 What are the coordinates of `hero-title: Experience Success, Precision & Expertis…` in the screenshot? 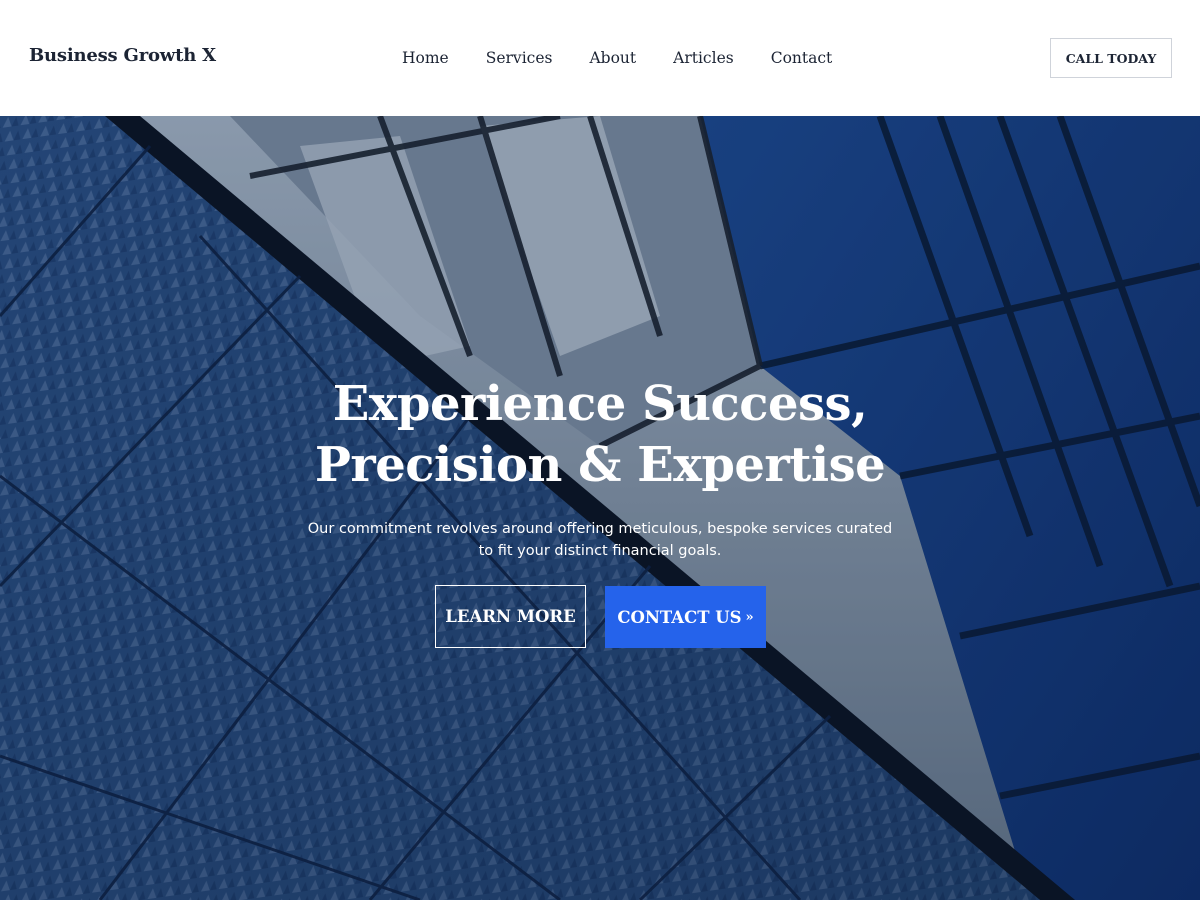 It's located at (600, 435).